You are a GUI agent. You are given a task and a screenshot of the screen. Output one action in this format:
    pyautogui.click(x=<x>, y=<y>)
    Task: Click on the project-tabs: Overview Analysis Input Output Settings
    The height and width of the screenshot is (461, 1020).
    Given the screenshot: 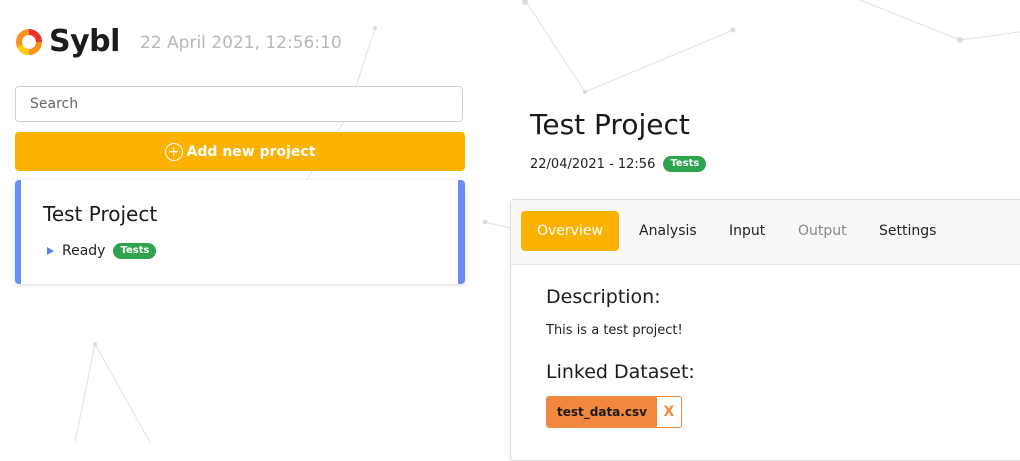 What is the action you would take?
    pyautogui.click(x=765, y=232)
    